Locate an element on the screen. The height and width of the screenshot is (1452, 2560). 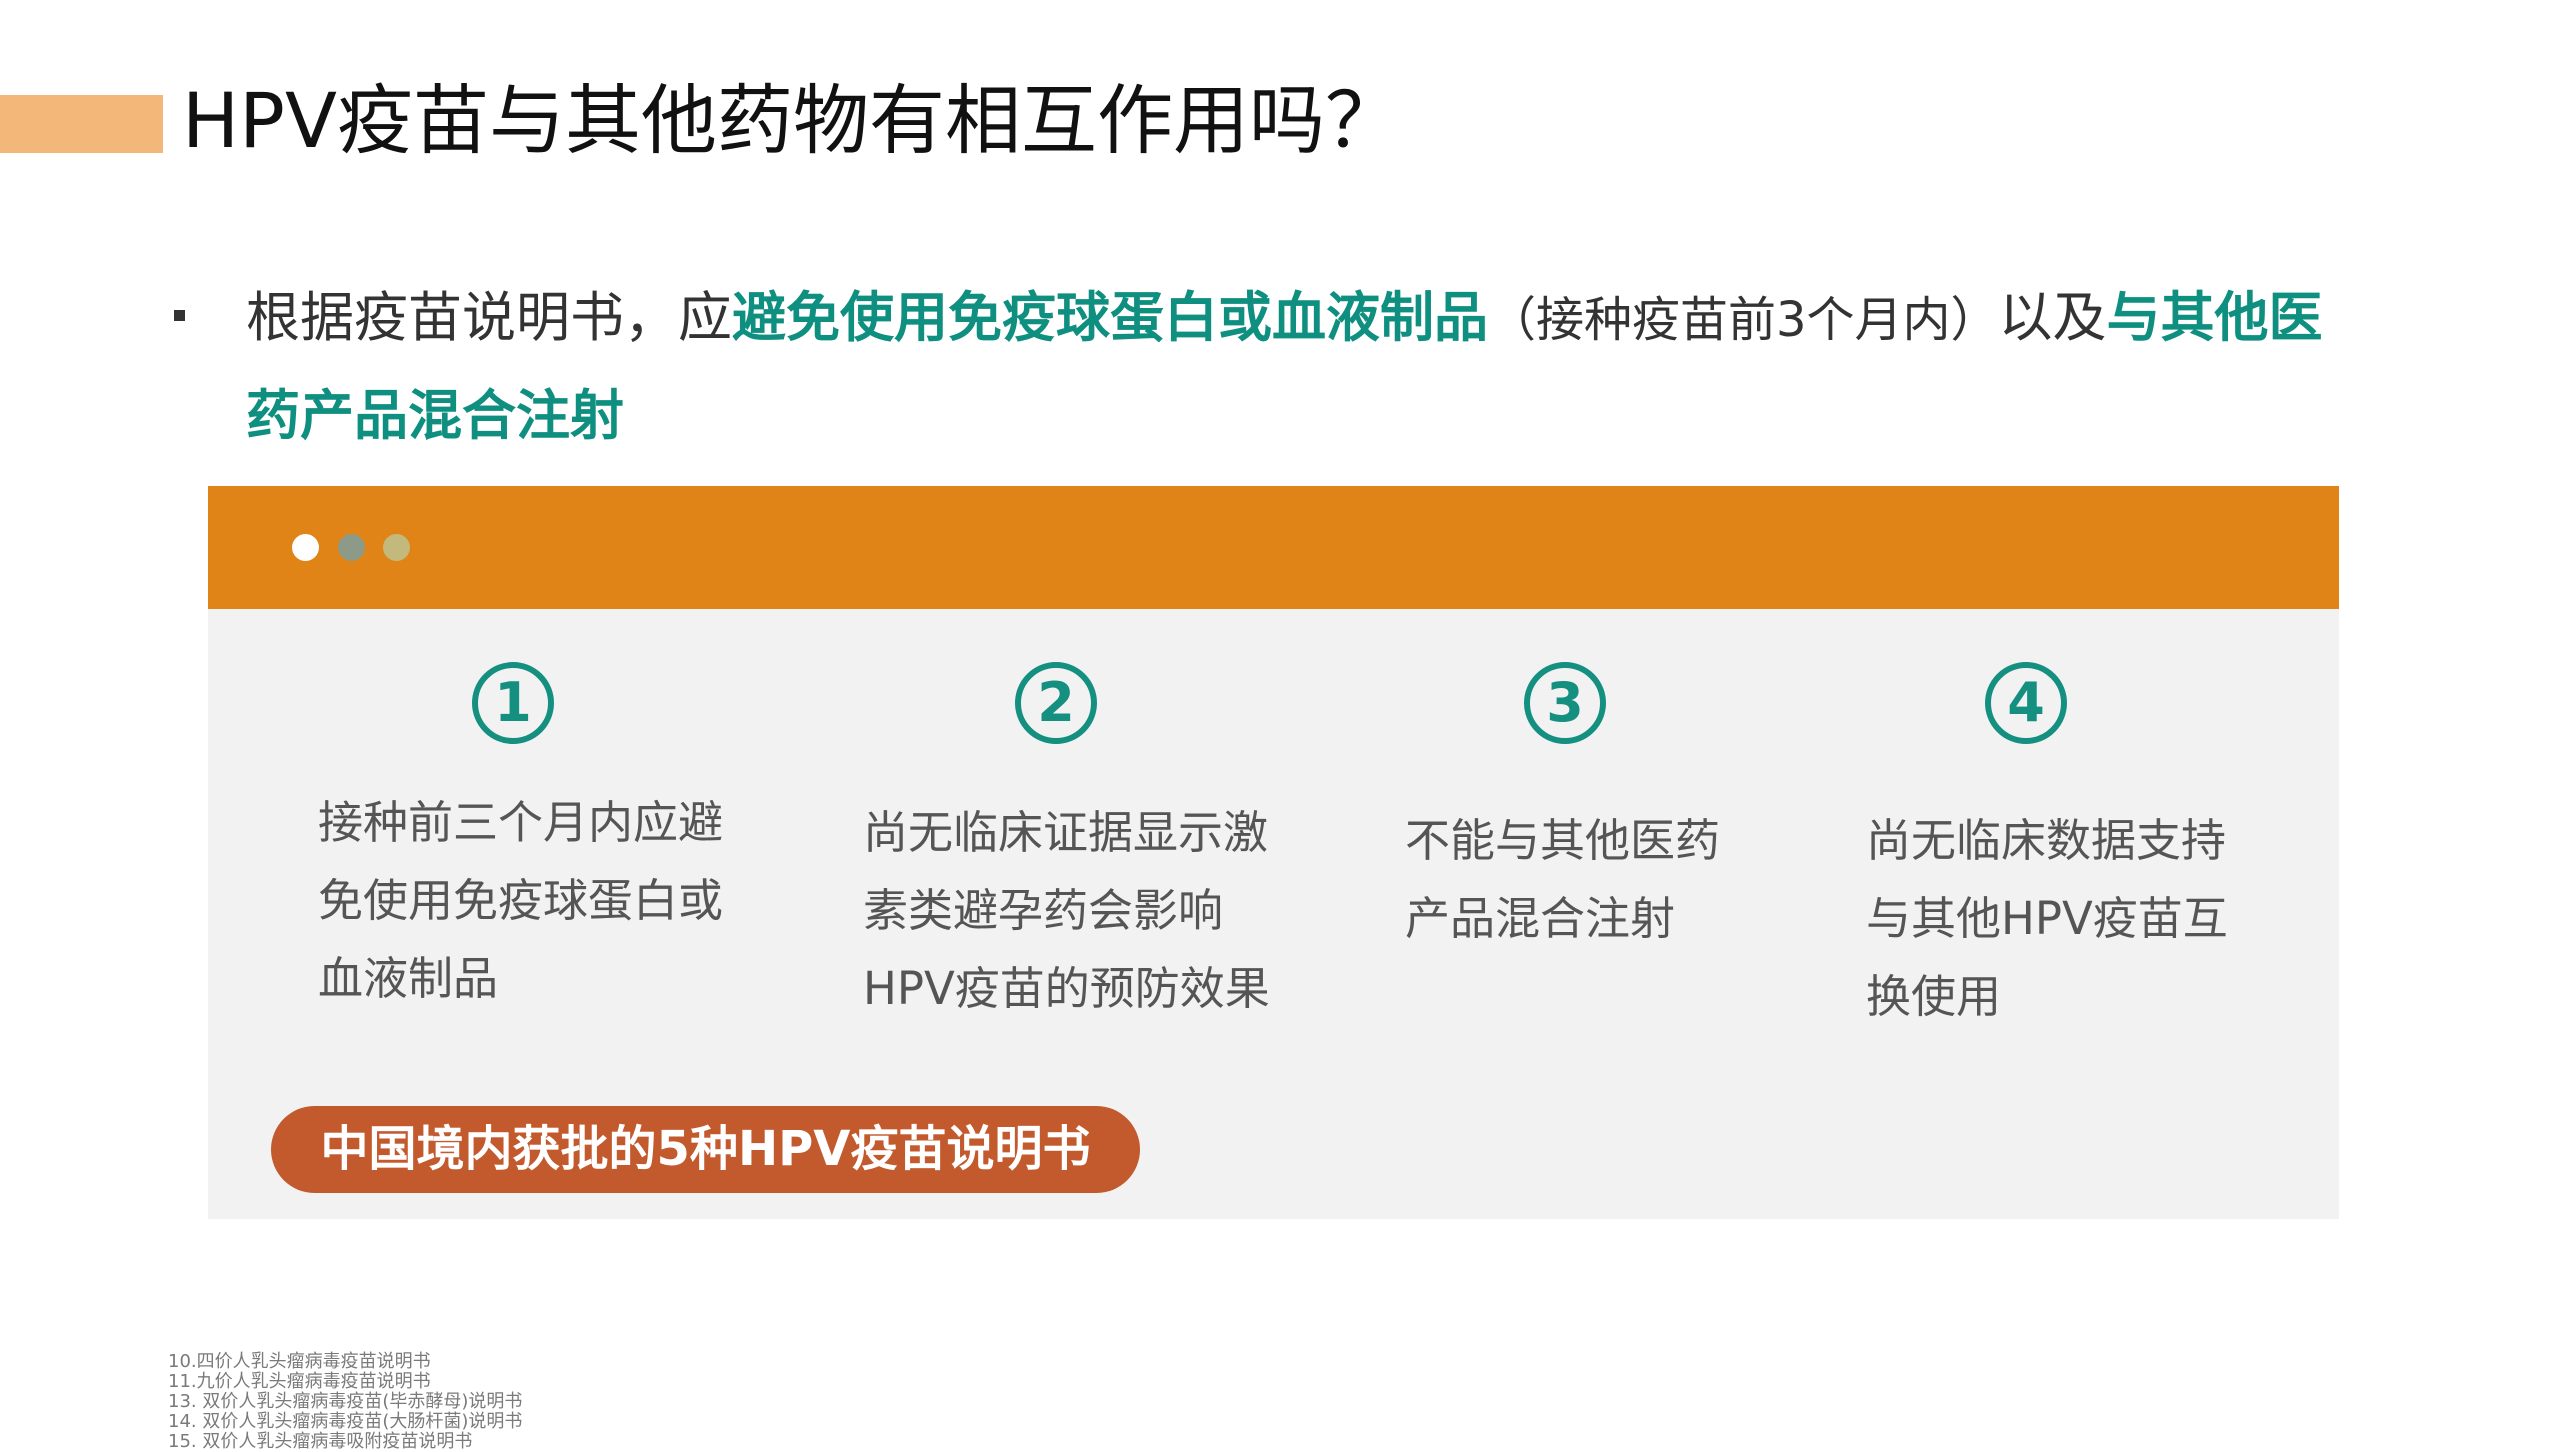
bullet-parenthetical: （接种疫苗前3个月内） is located at coordinates (1743, 320).